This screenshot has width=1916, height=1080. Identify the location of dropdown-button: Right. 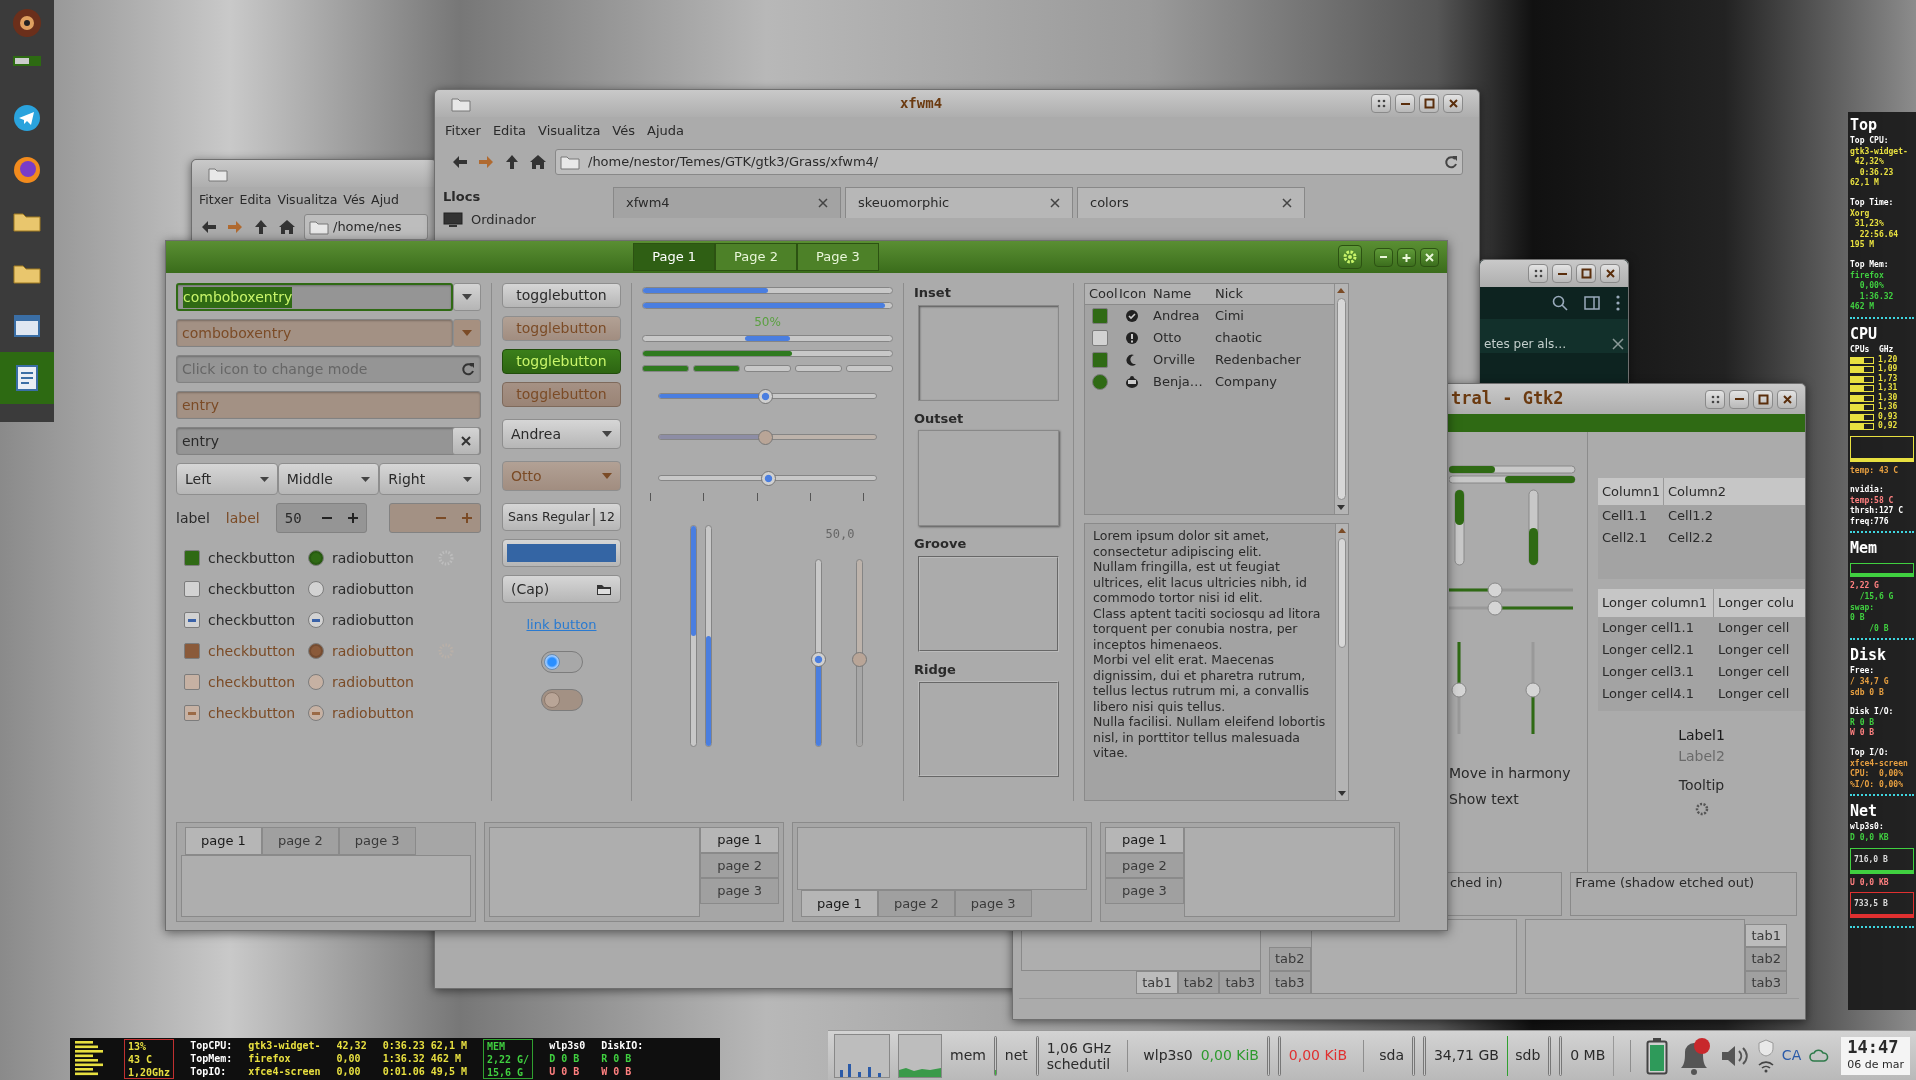
(430, 479).